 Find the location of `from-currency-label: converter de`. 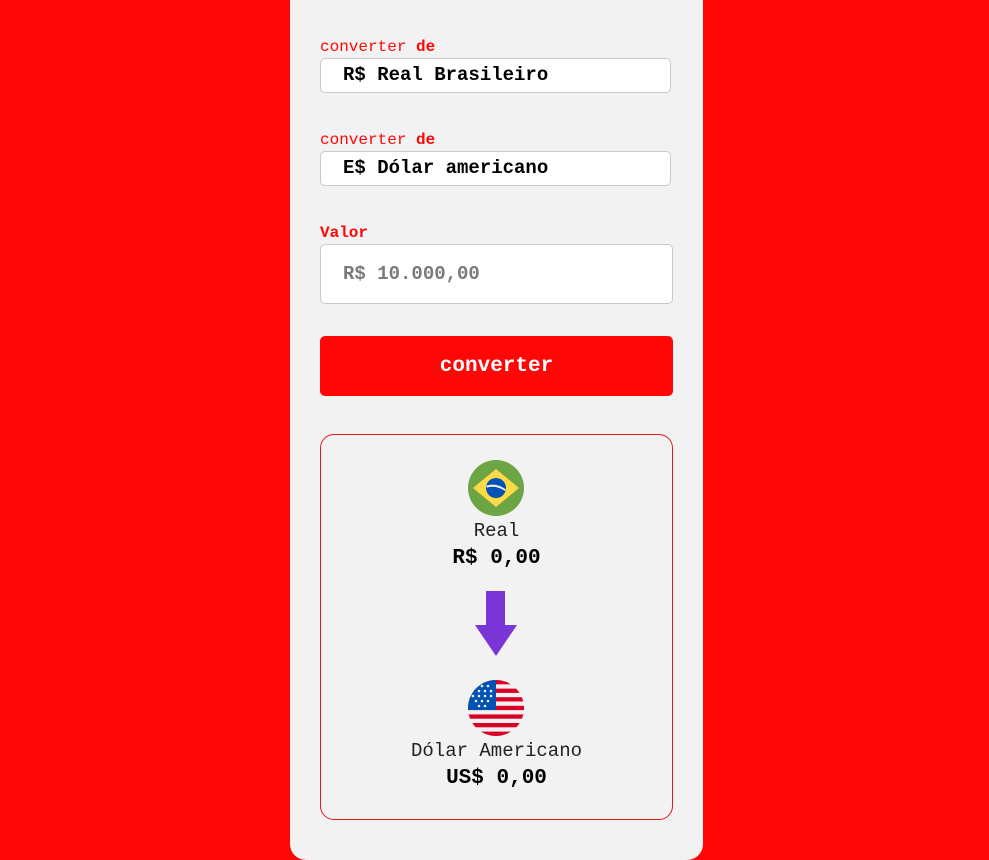

from-currency-label: converter de is located at coordinates (377, 47).